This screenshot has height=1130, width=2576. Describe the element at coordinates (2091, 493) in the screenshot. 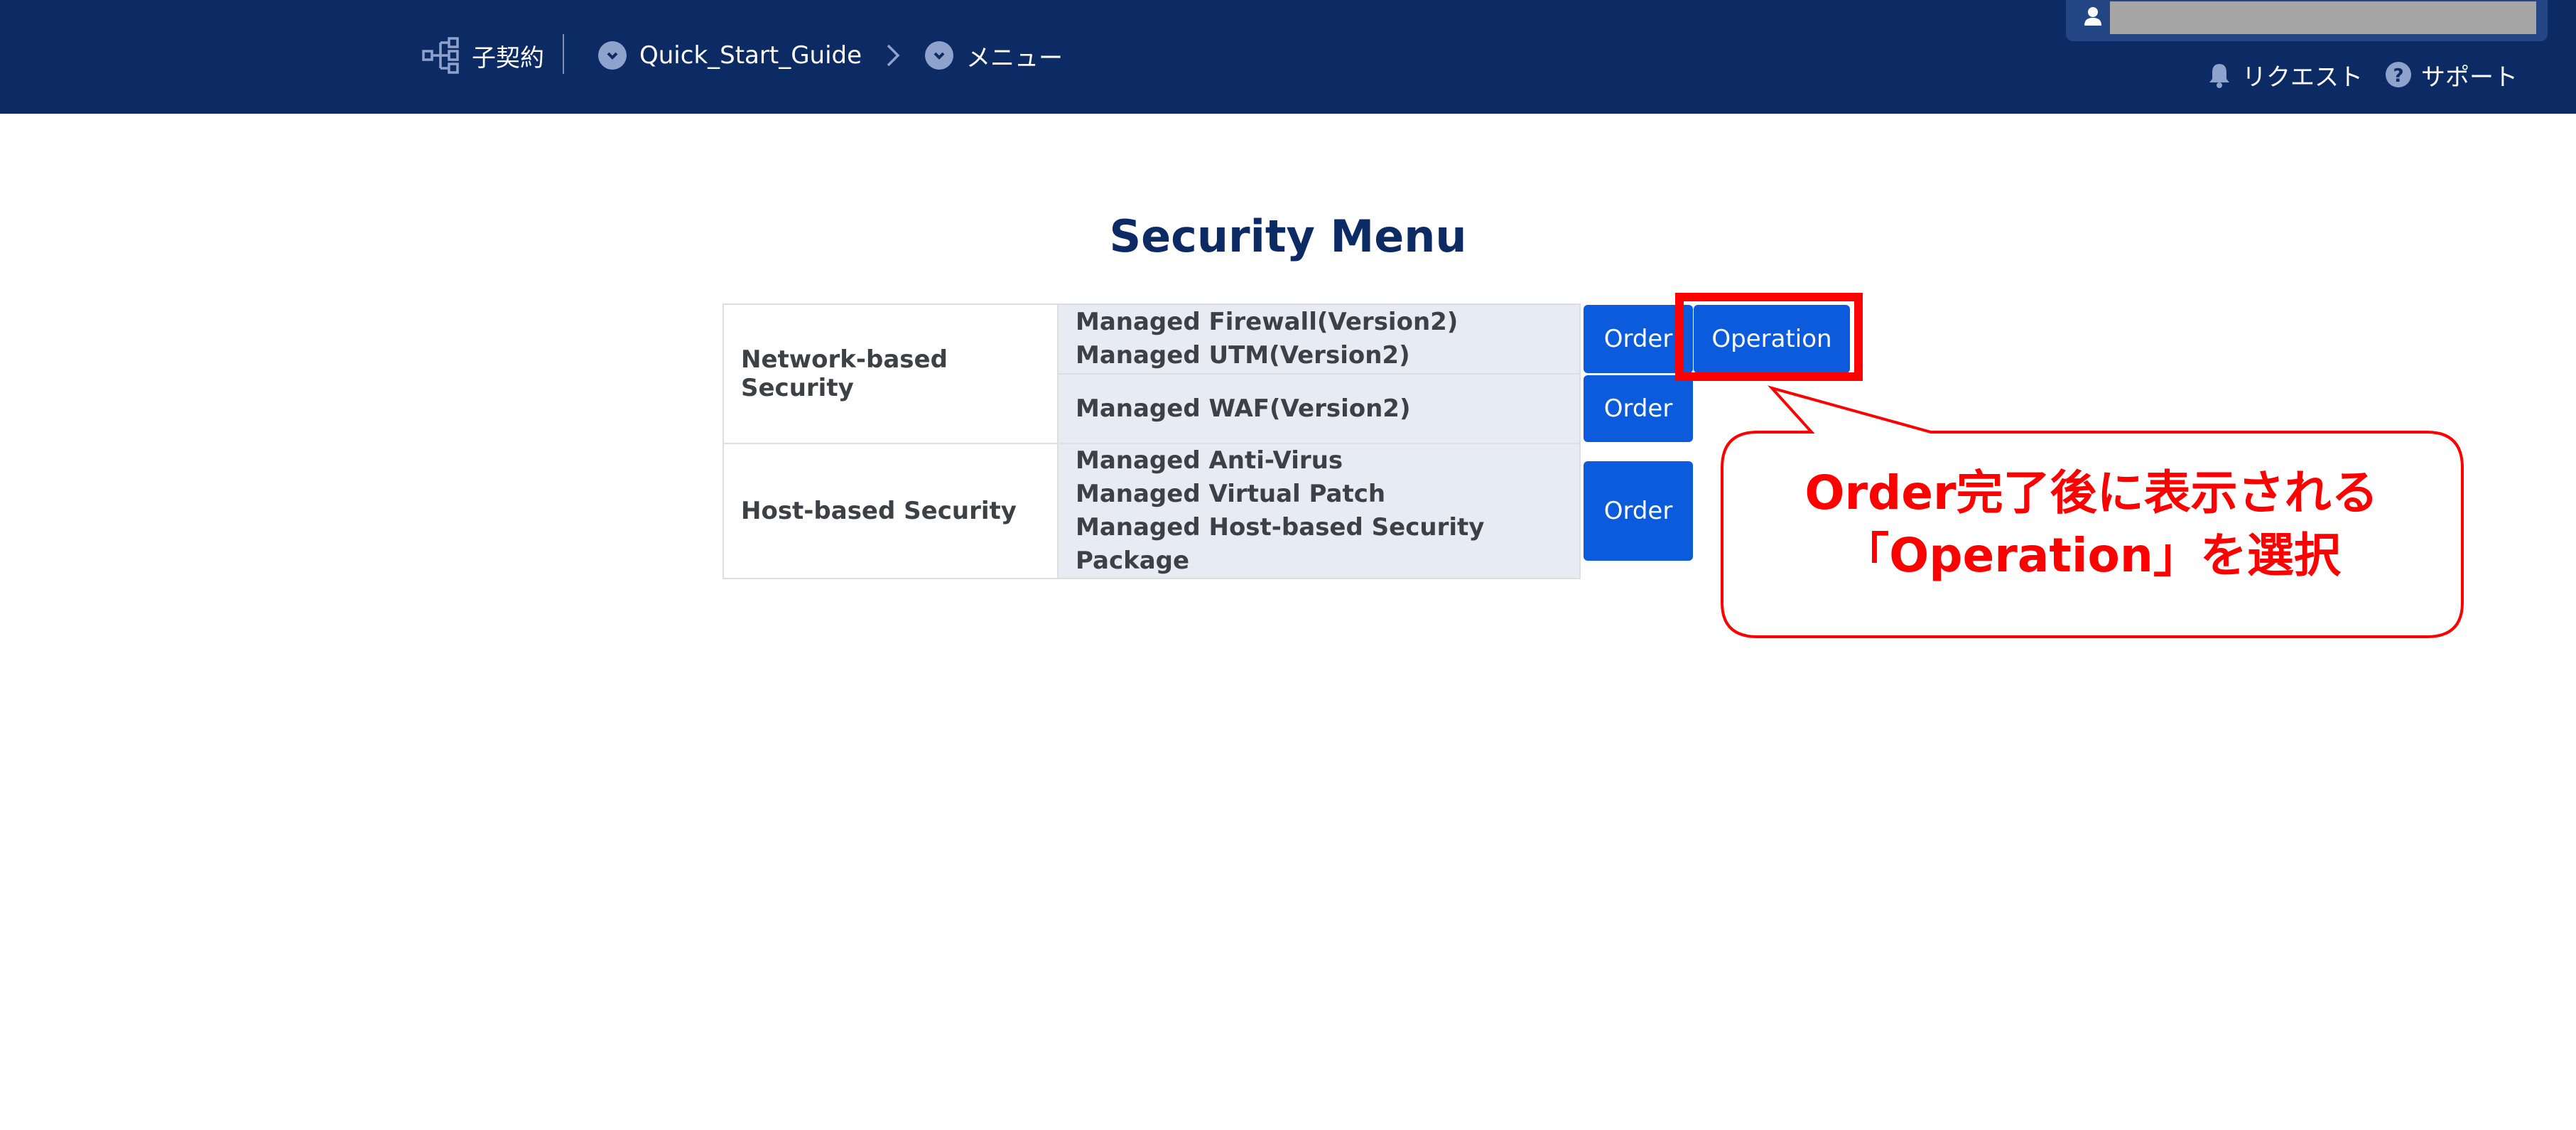

I see `callout-line-1: Order完了後に表示される` at that location.